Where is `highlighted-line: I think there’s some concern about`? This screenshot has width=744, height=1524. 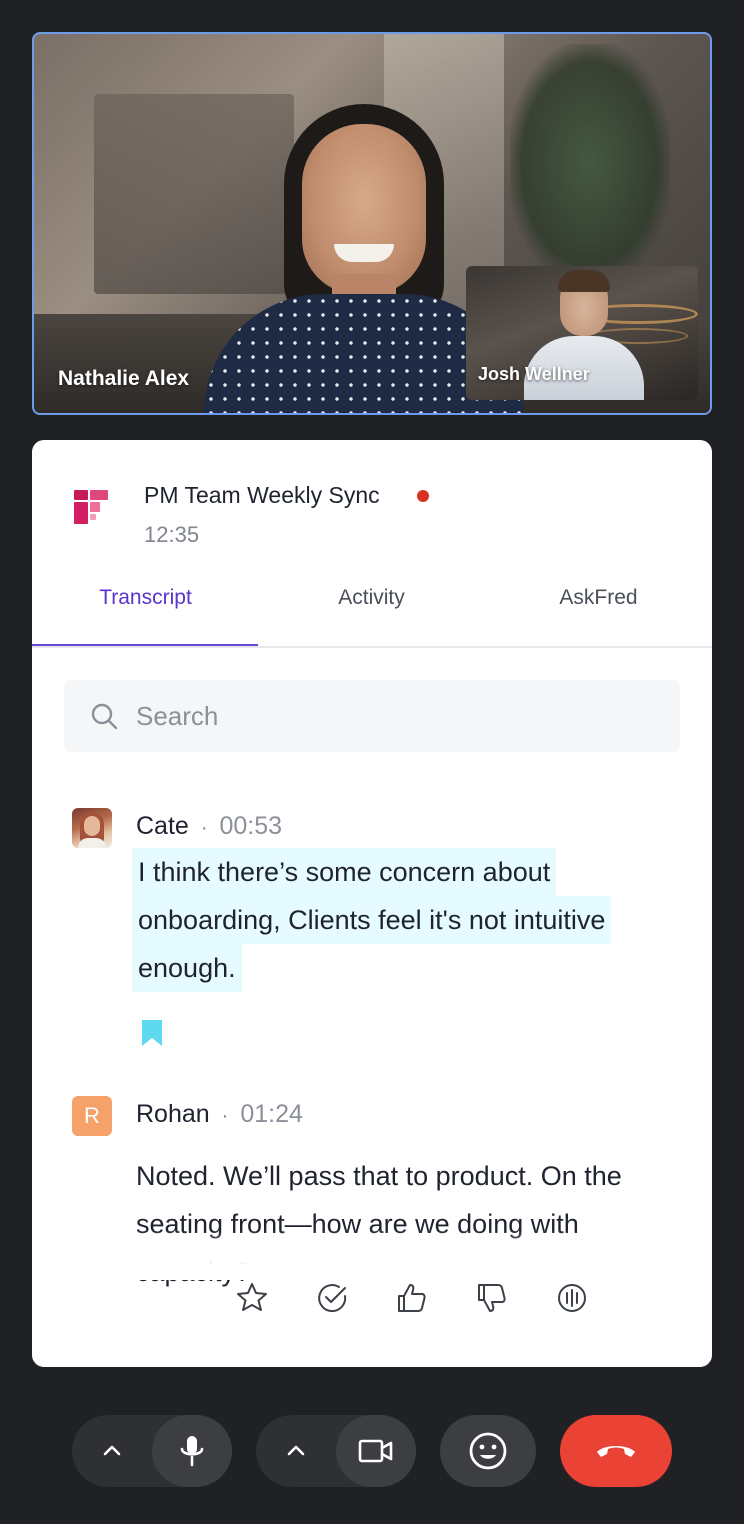
highlighted-line: I think there’s some concern about is located at coordinates (344, 872).